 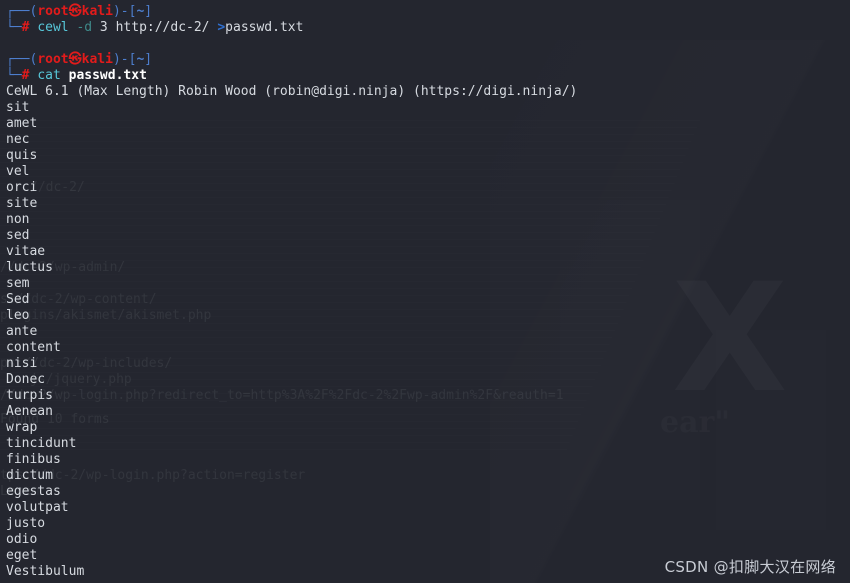 What do you see at coordinates (18, 283) in the screenshot?
I see `wordlist-item: sem` at bounding box center [18, 283].